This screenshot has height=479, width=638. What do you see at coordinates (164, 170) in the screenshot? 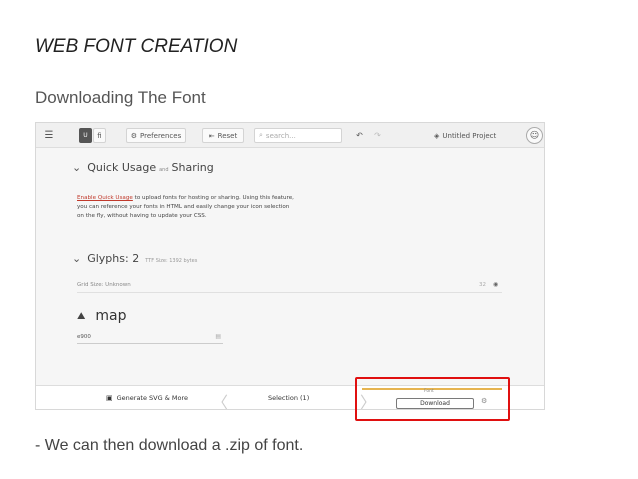
I see `quick-usage-and: and` at bounding box center [164, 170].